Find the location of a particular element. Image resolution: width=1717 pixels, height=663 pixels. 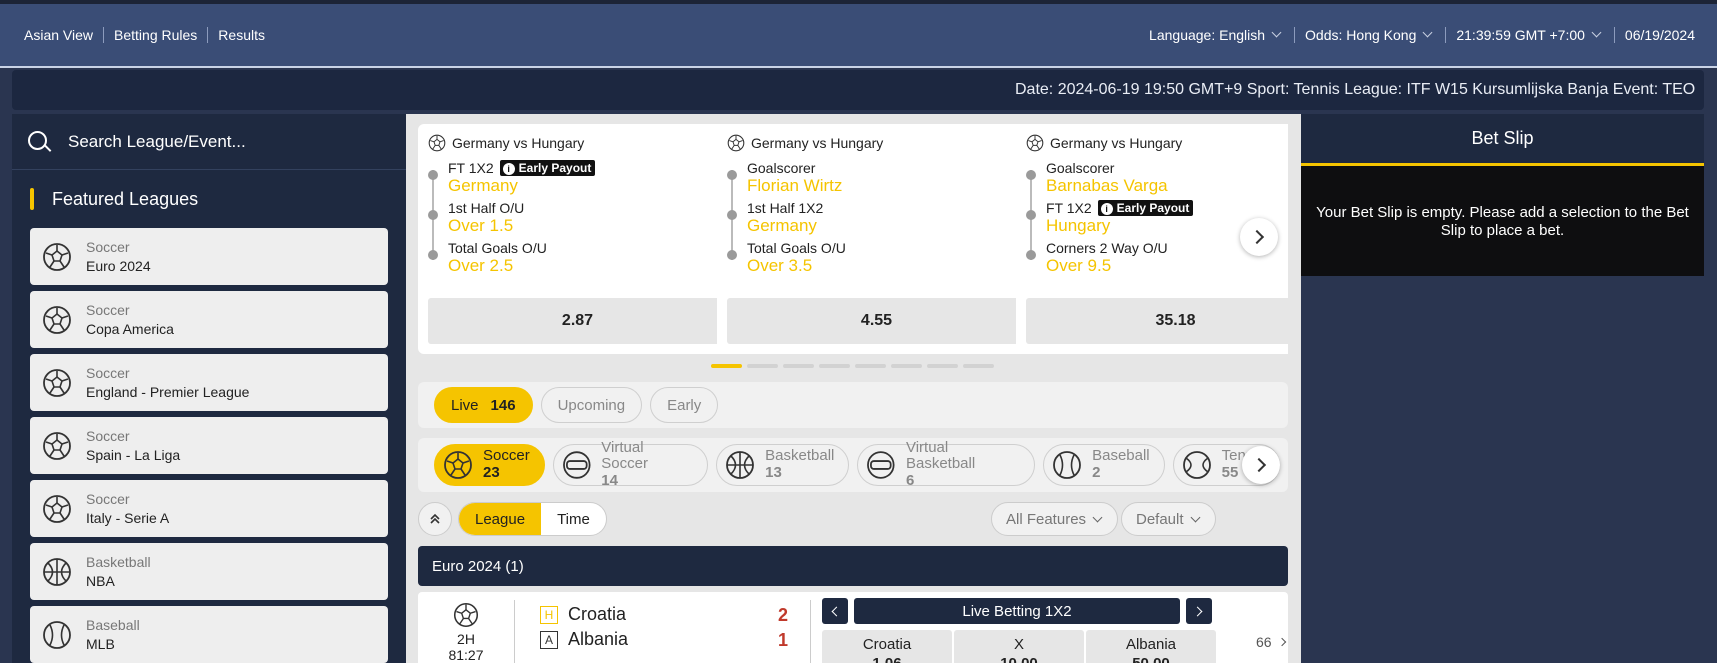

league-text: Soccer Spain - La Liga is located at coordinates (133, 446).